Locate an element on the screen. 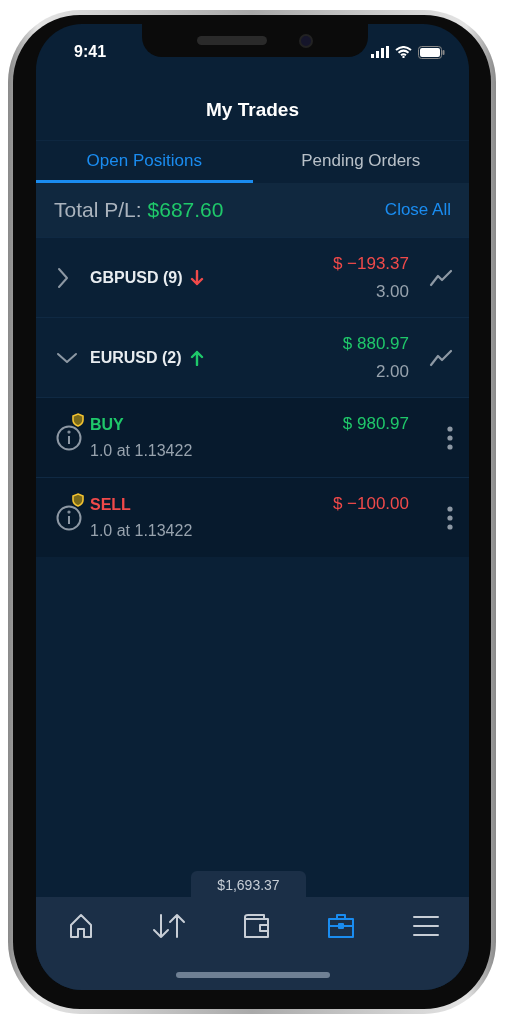 The height and width of the screenshot is (1024, 510). briefcase-icon is located at coordinates (341, 926).